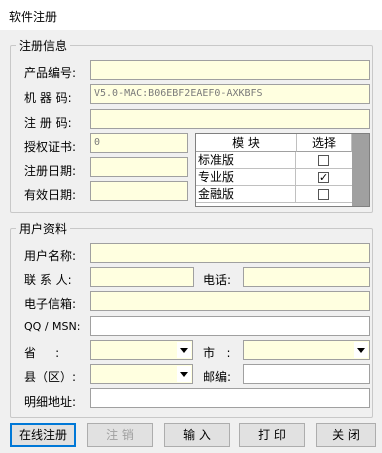  I want to click on module-name: 标准版, so click(246, 160).